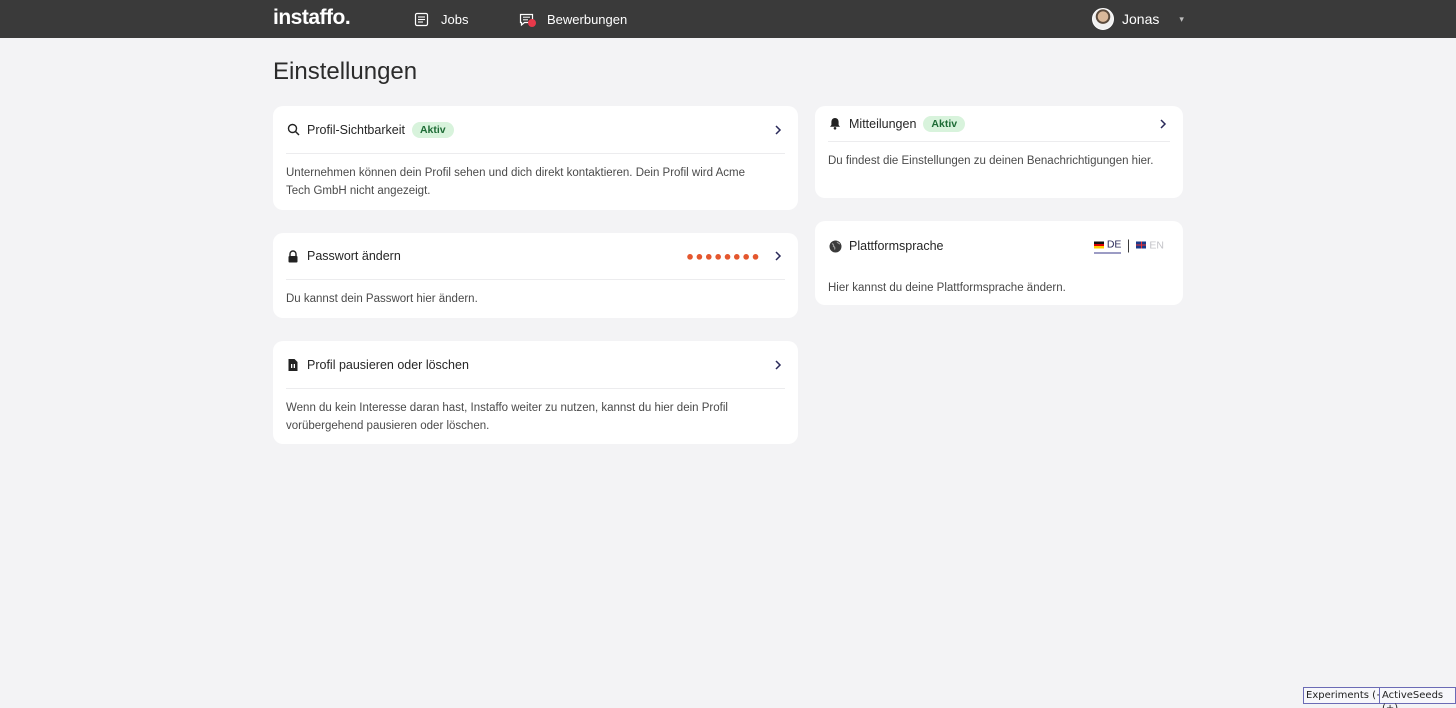 The height and width of the screenshot is (708, 1456). What do you see at coordinates (354, 256) in the screenshot?
I see `password-title: Passwort ändern` at bounding box center [354, 256].